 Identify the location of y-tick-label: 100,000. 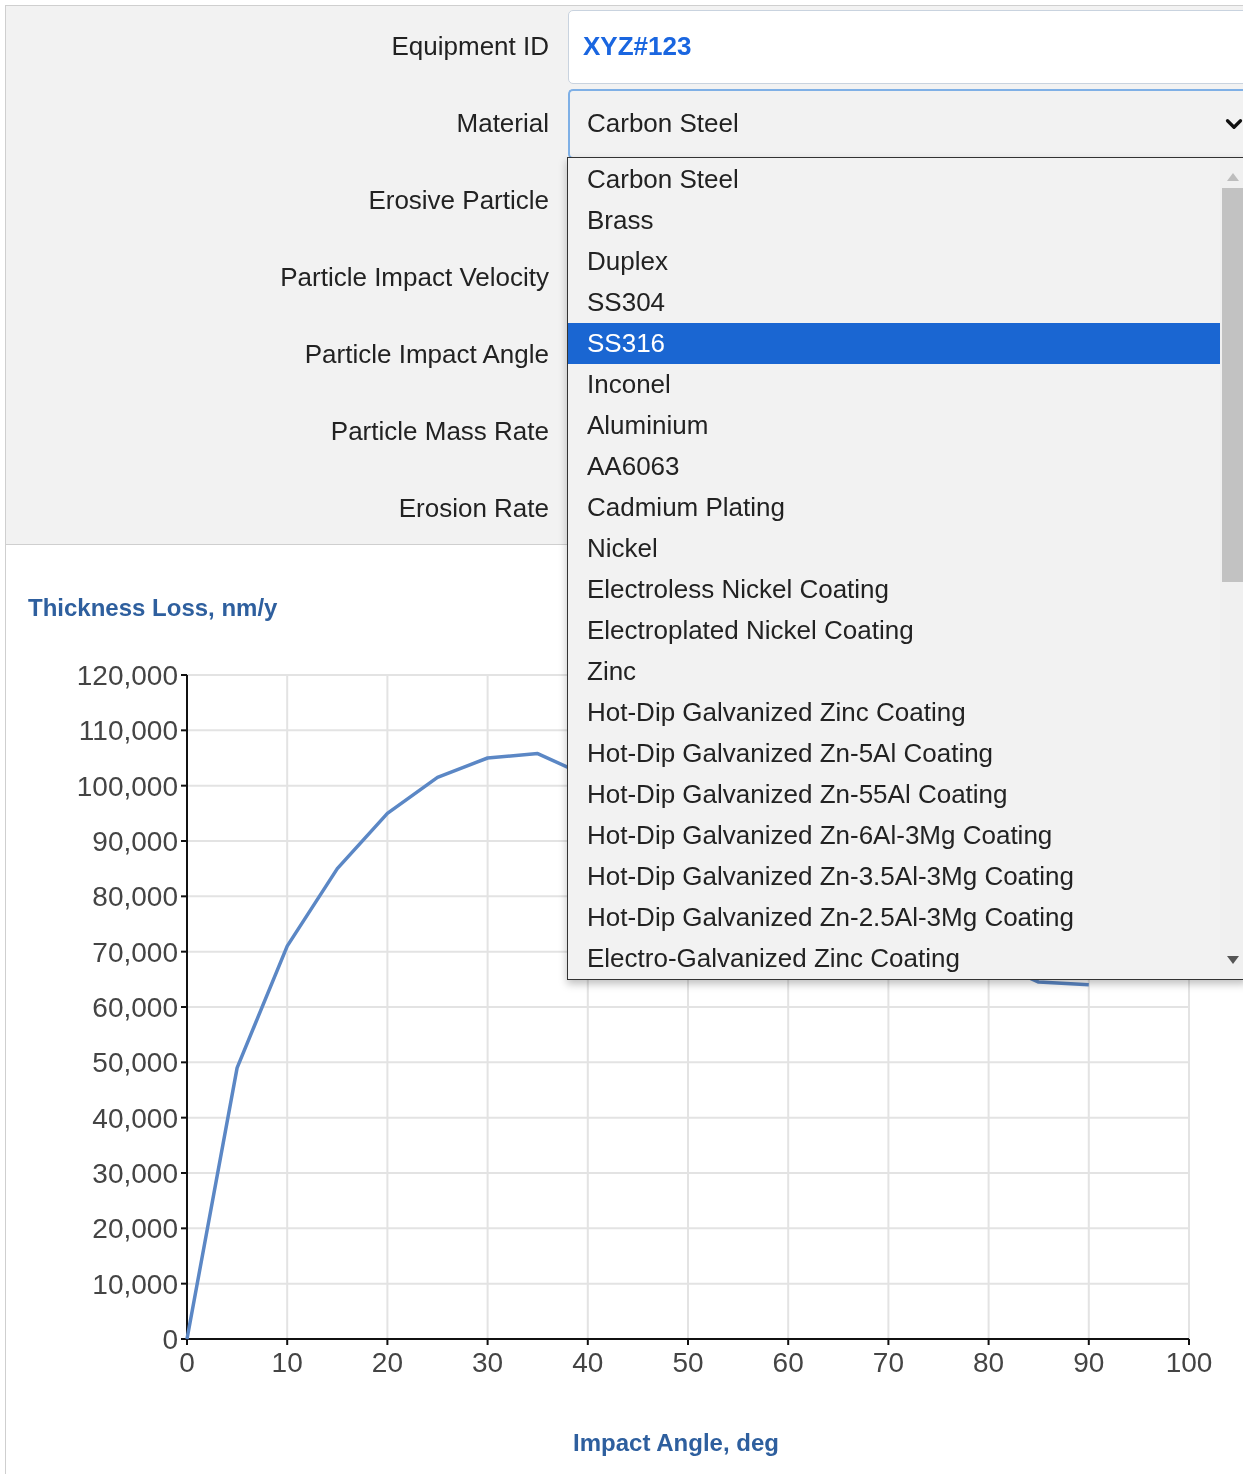
(127, 786).